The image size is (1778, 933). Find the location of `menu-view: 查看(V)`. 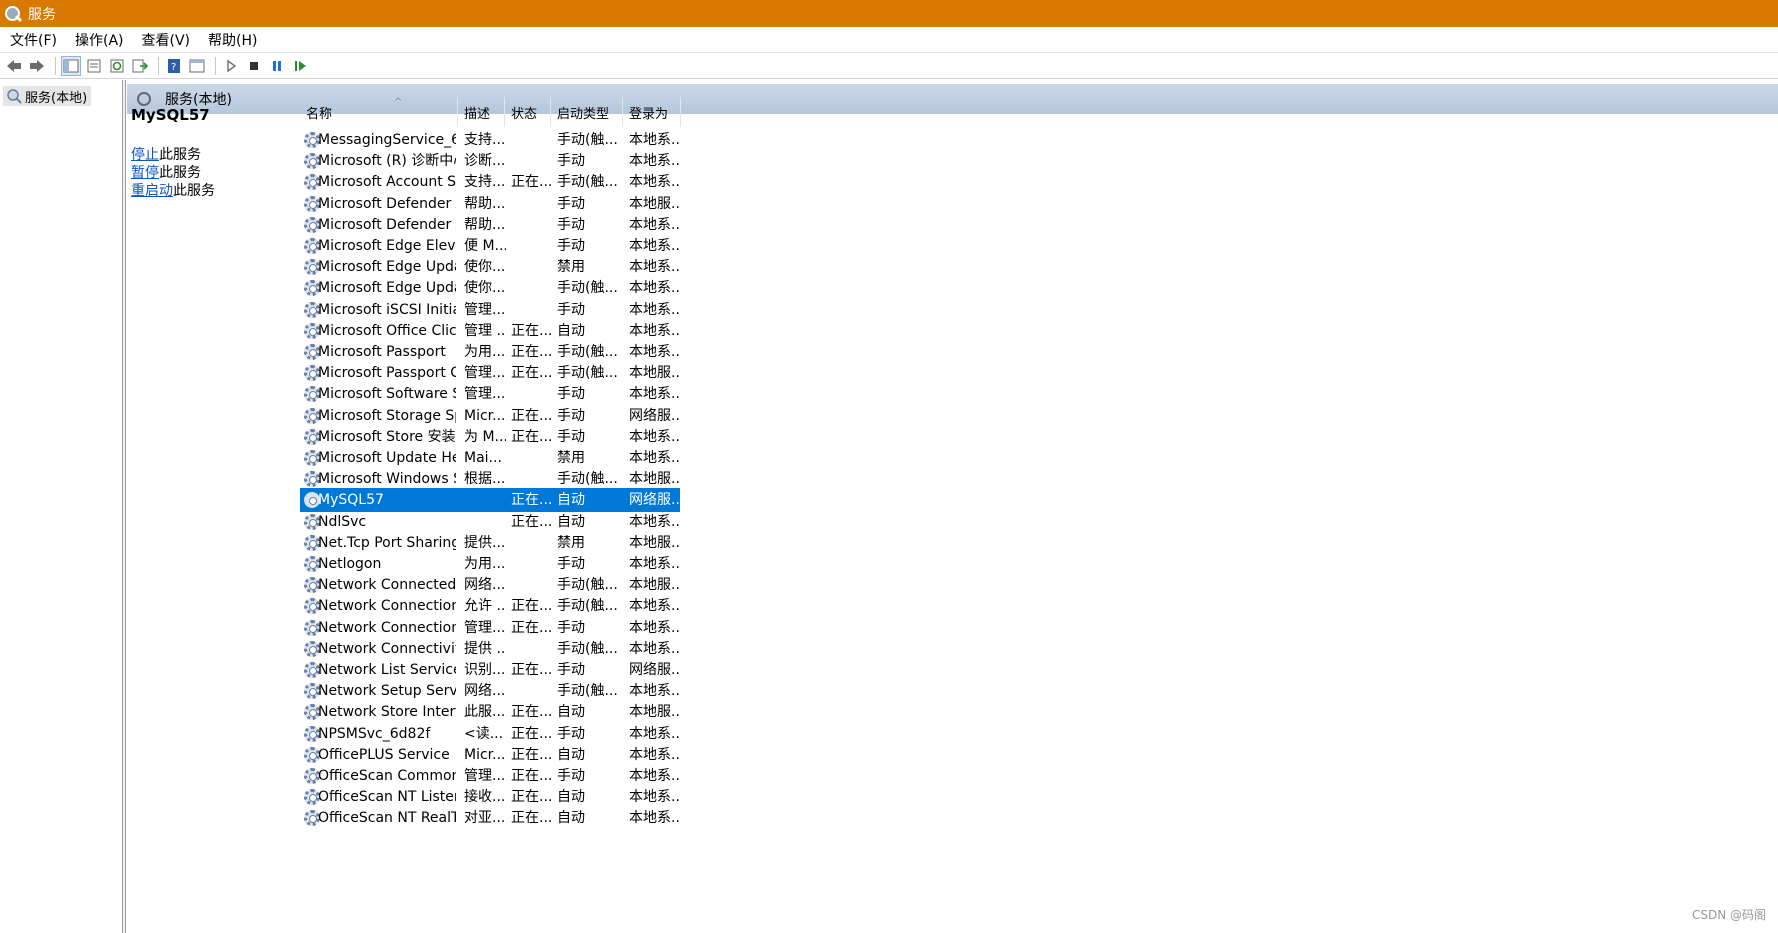

menu-view: 查看(V) is located at coordinates (166, 40).